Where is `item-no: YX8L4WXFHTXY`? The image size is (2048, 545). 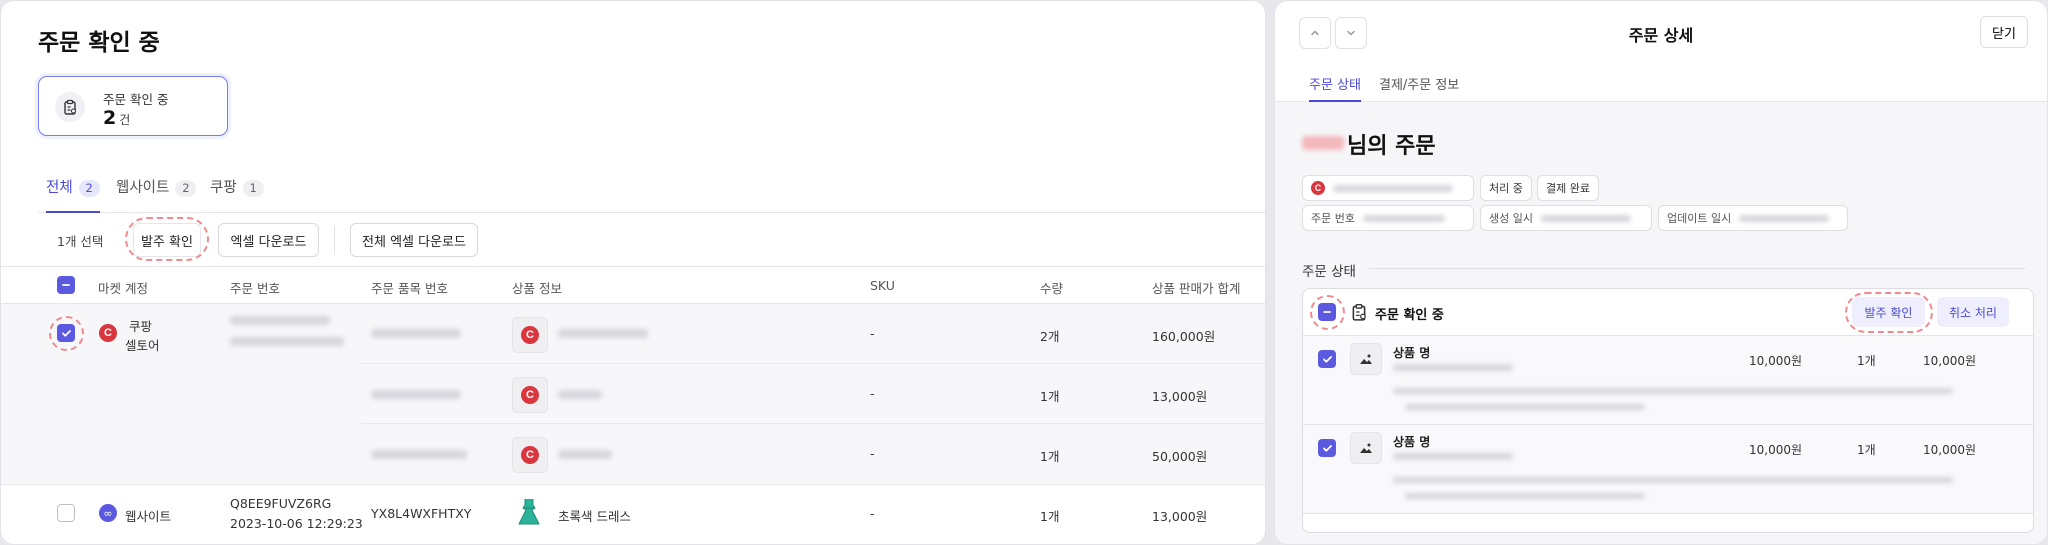
item-no: YX8L4WXFHTXY is located at coordinates (421, 513).